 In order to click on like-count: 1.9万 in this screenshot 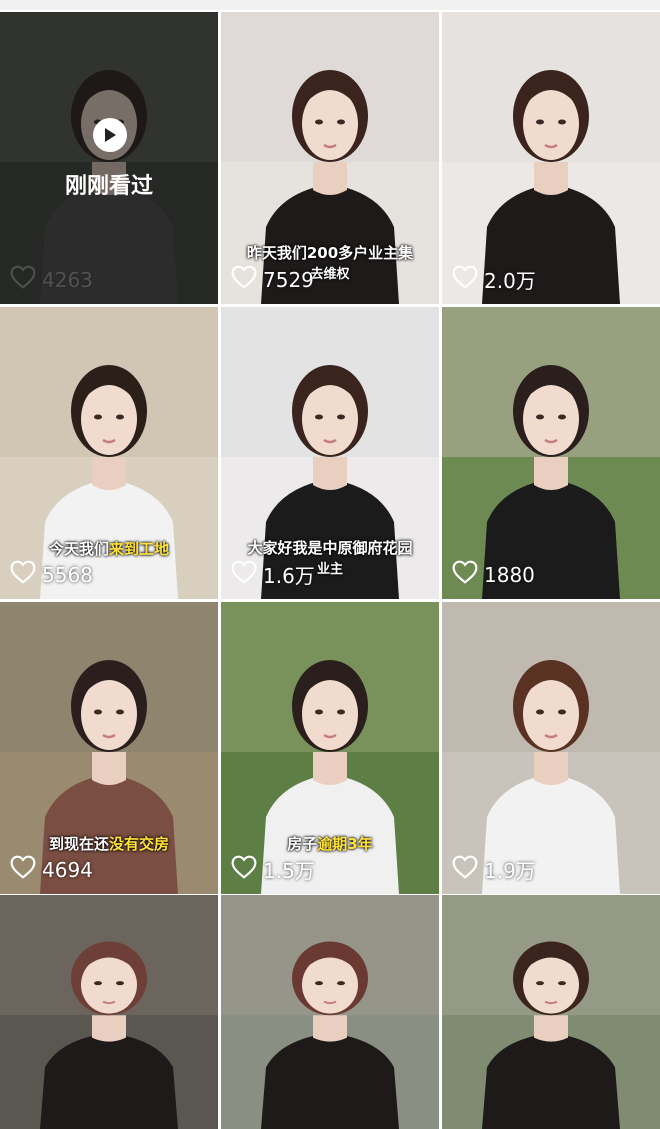, I will do `click(494, 869)`.